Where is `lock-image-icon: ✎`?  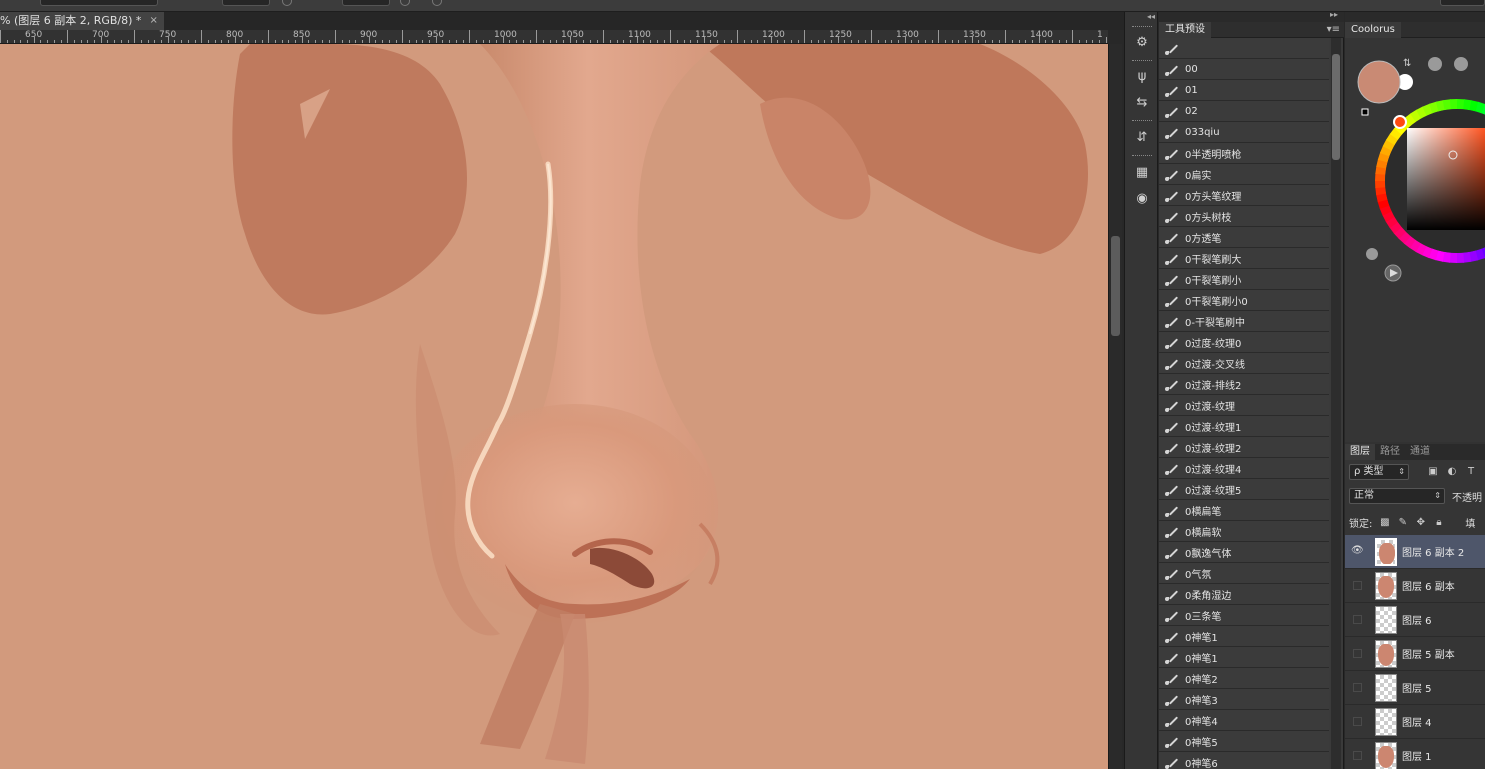
lock-image-icon: ✎ is located at coordinates (1402, 522).